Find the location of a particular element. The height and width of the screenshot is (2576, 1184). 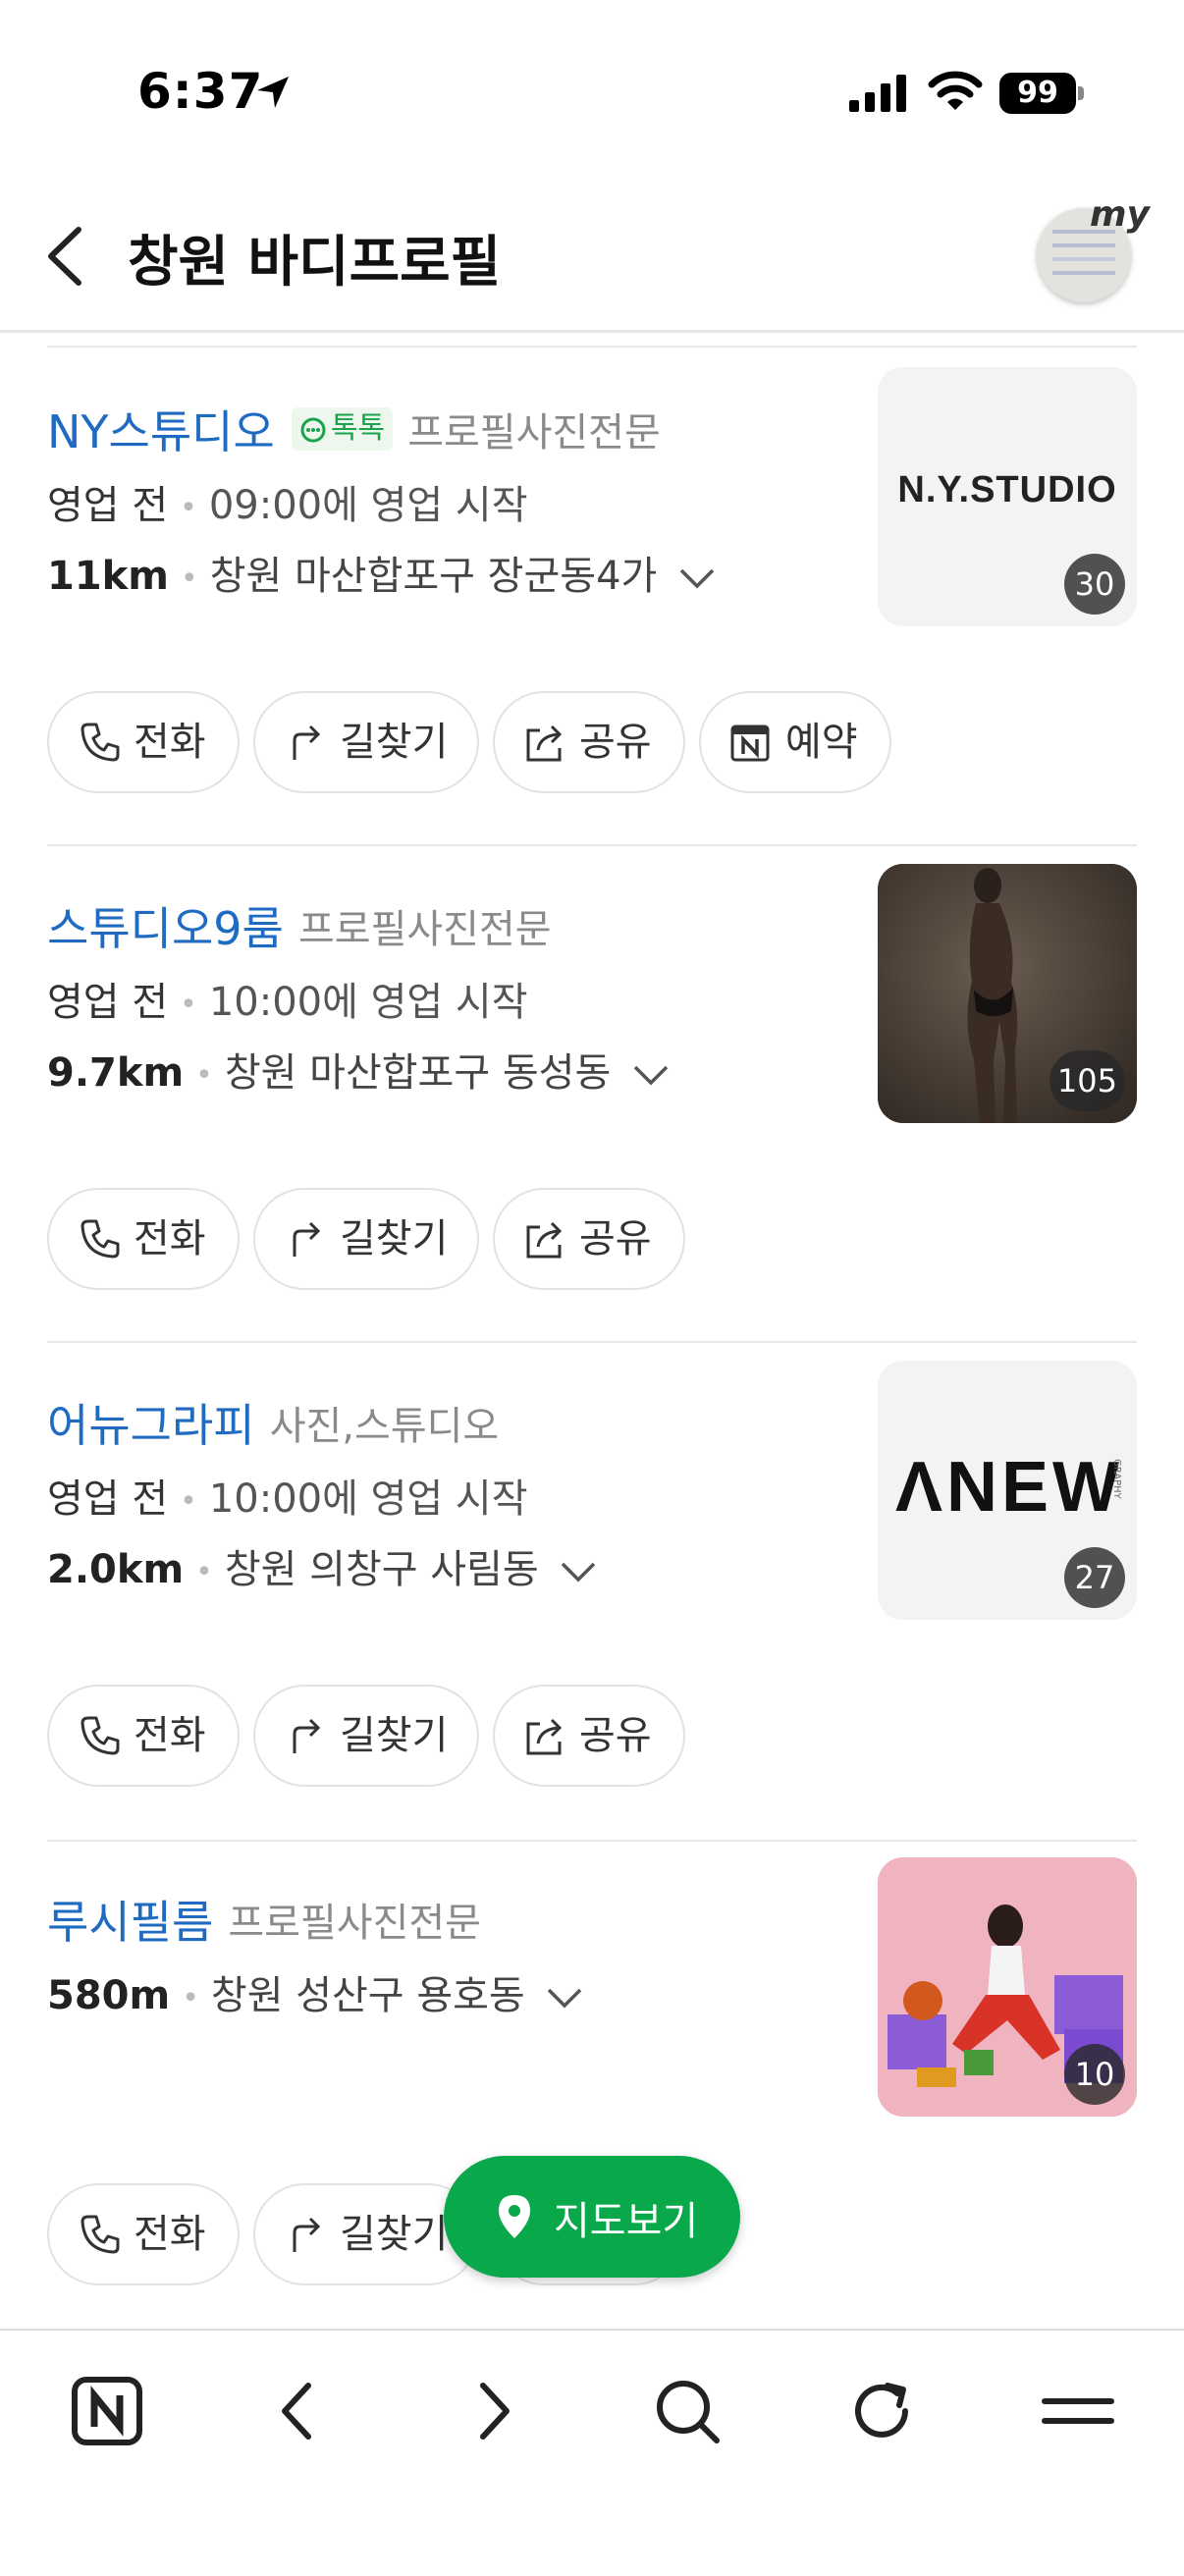

address: 창원 마산합포구 동성동 is located at coordinates (418, 1073).